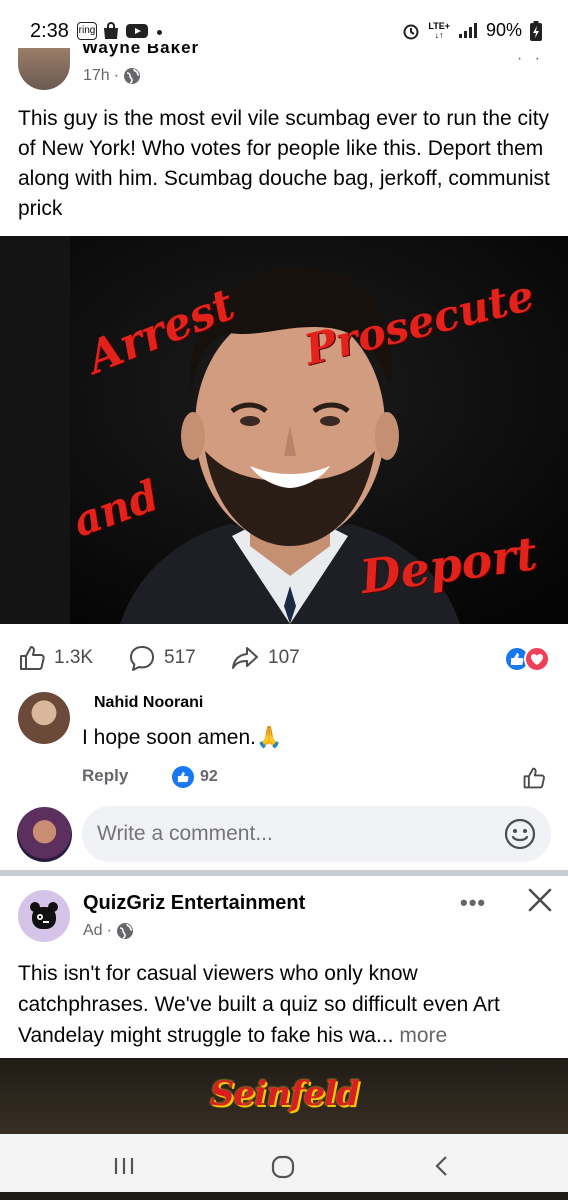 Image resolution: width=568 pixels, height=1200 pixels. Describe the element at coordinates (536, 30) in the screenshot. I see `battery-charging-icon` at that location.